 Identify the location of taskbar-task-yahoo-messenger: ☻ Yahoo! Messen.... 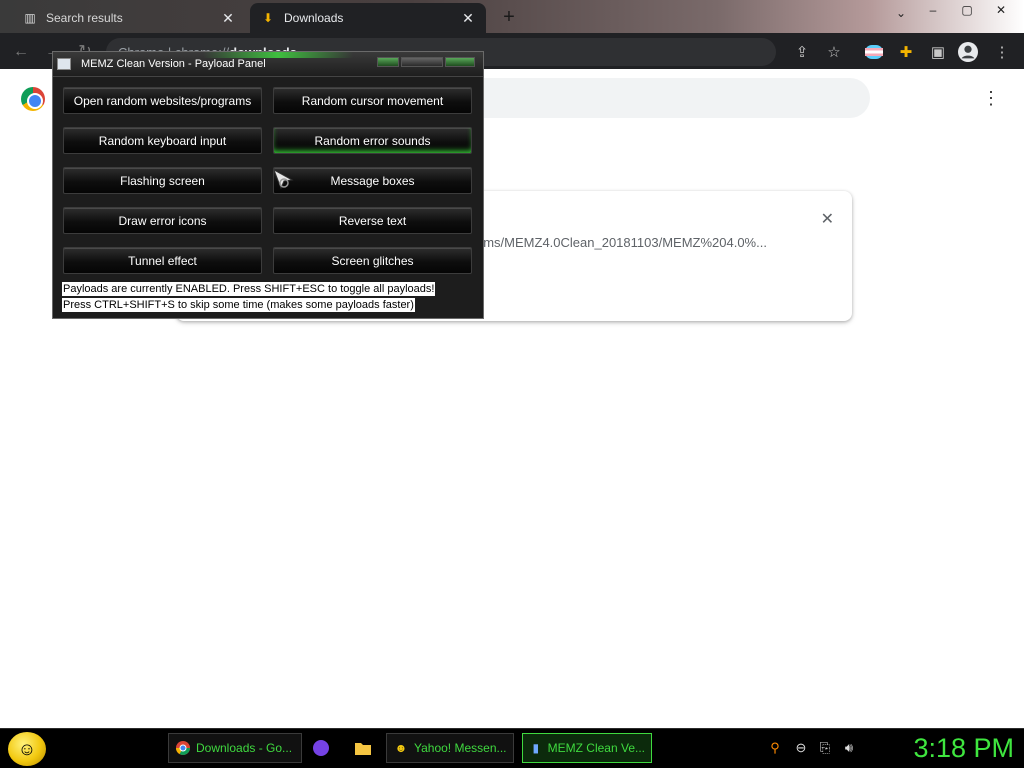
(450, 748).